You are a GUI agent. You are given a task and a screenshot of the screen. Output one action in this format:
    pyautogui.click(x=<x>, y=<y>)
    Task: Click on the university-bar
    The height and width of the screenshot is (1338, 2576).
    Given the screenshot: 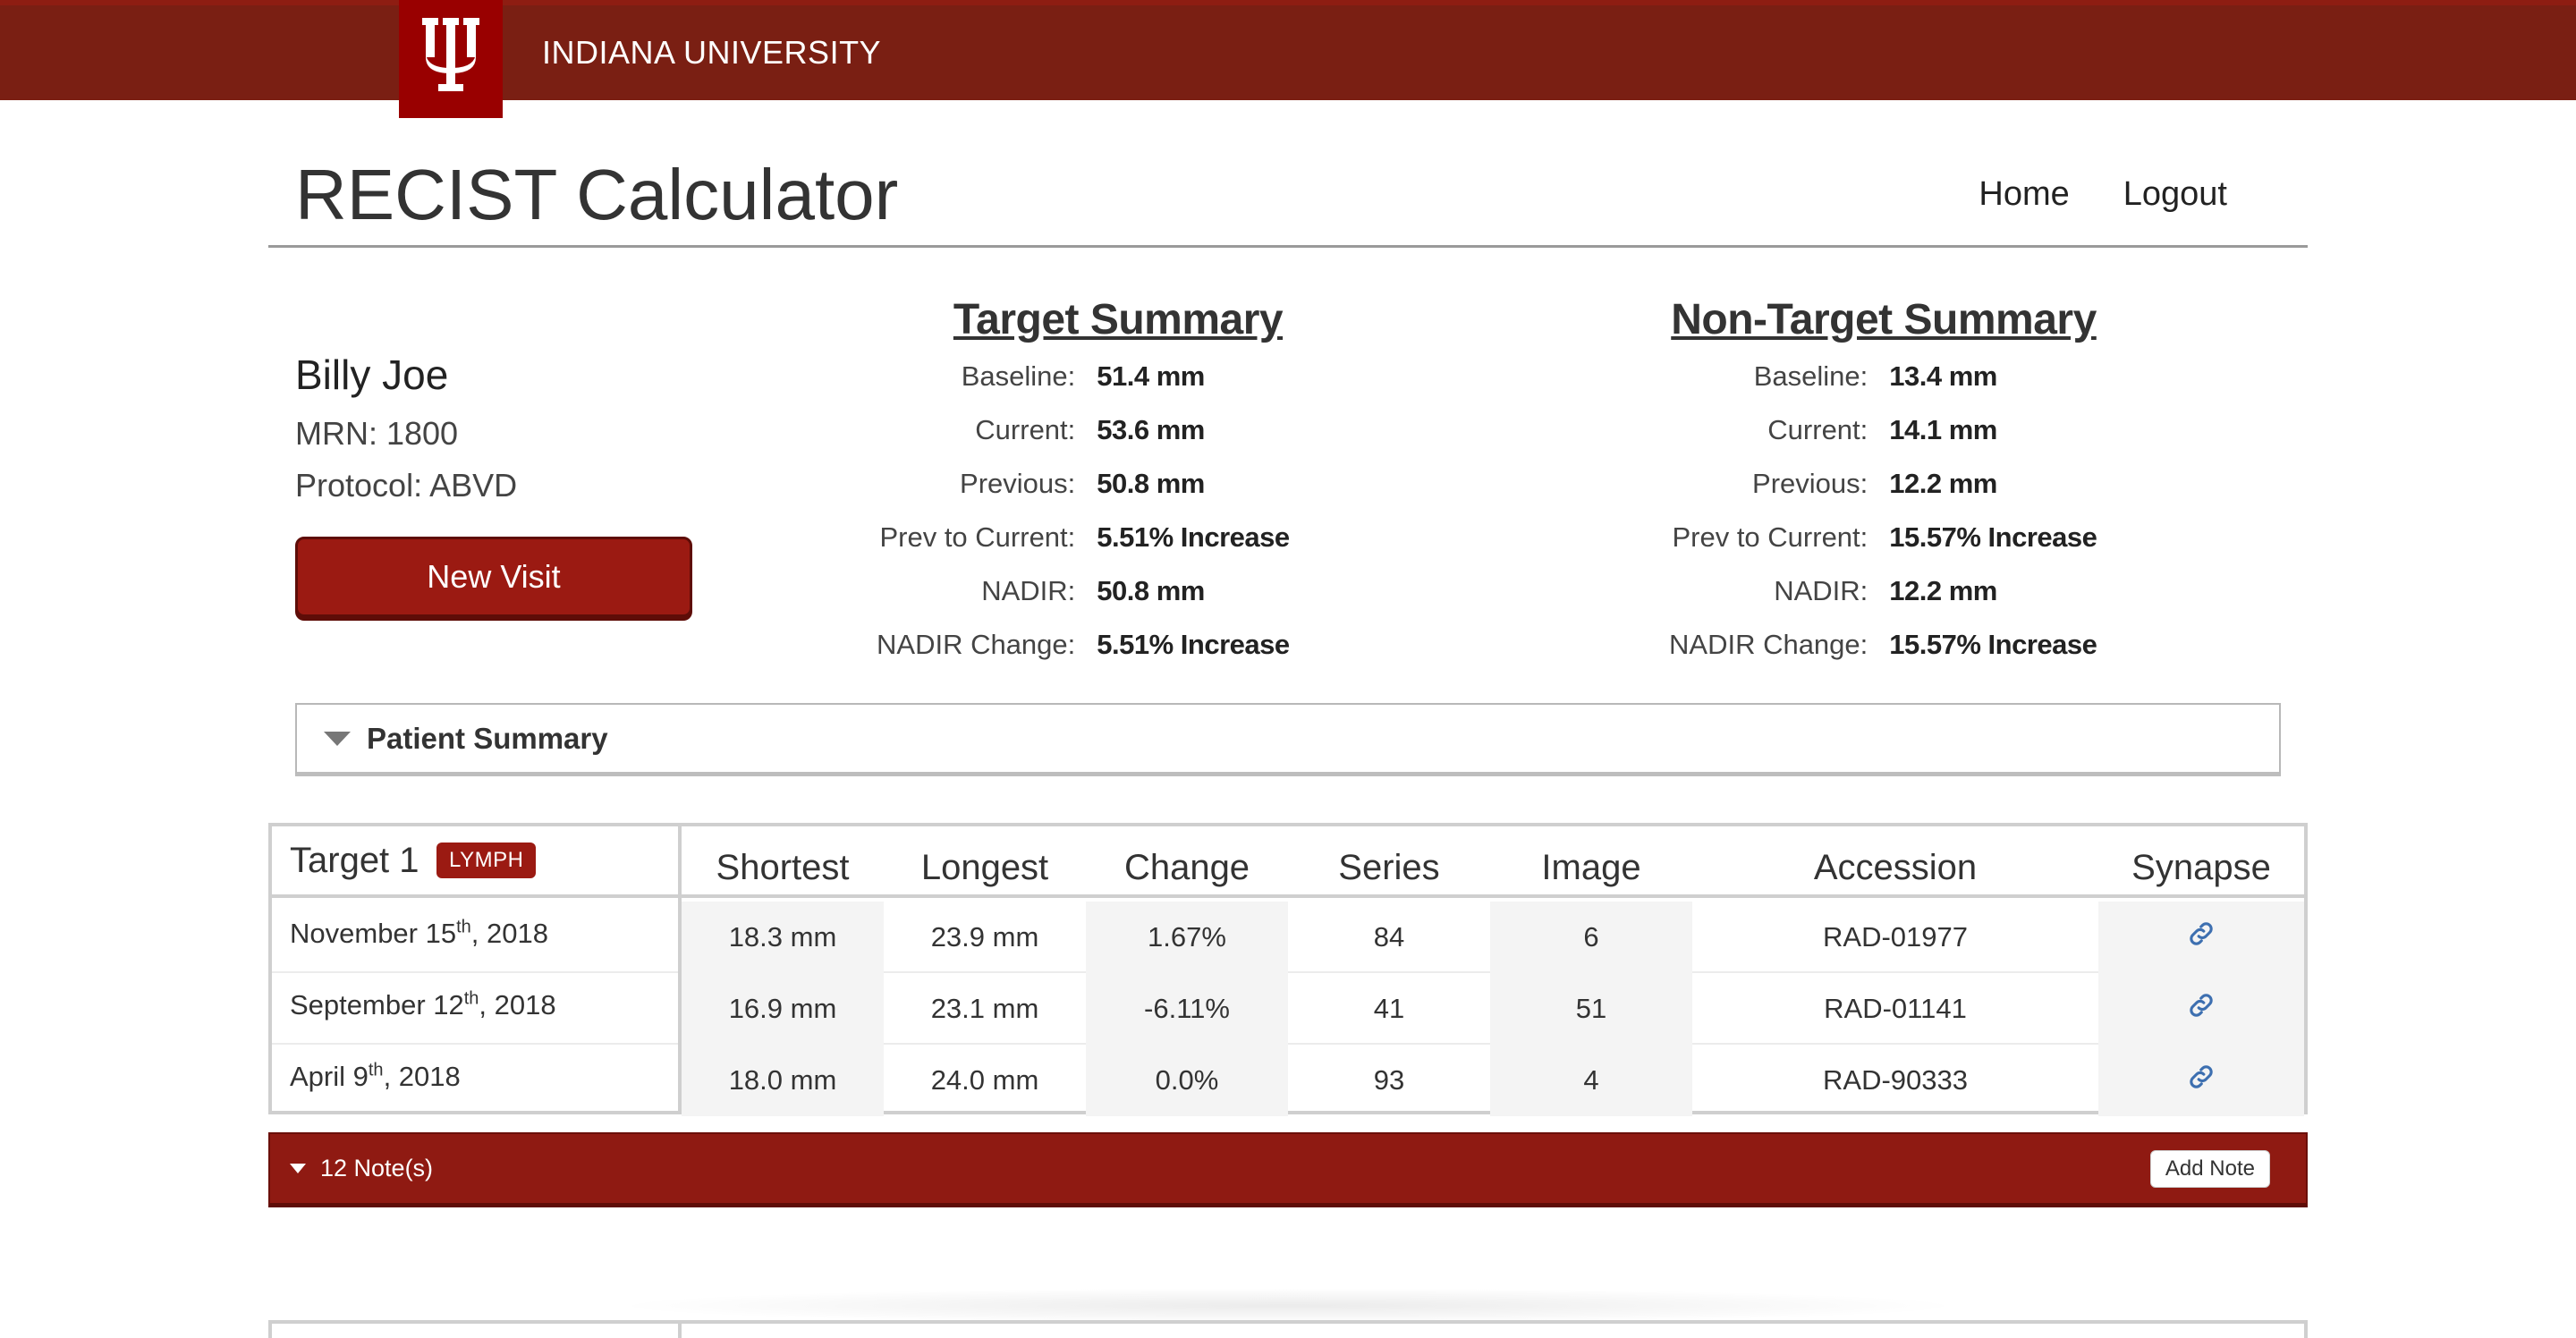 What is the action you would take?
    pyautogui.click(x=1288, y=50)
    